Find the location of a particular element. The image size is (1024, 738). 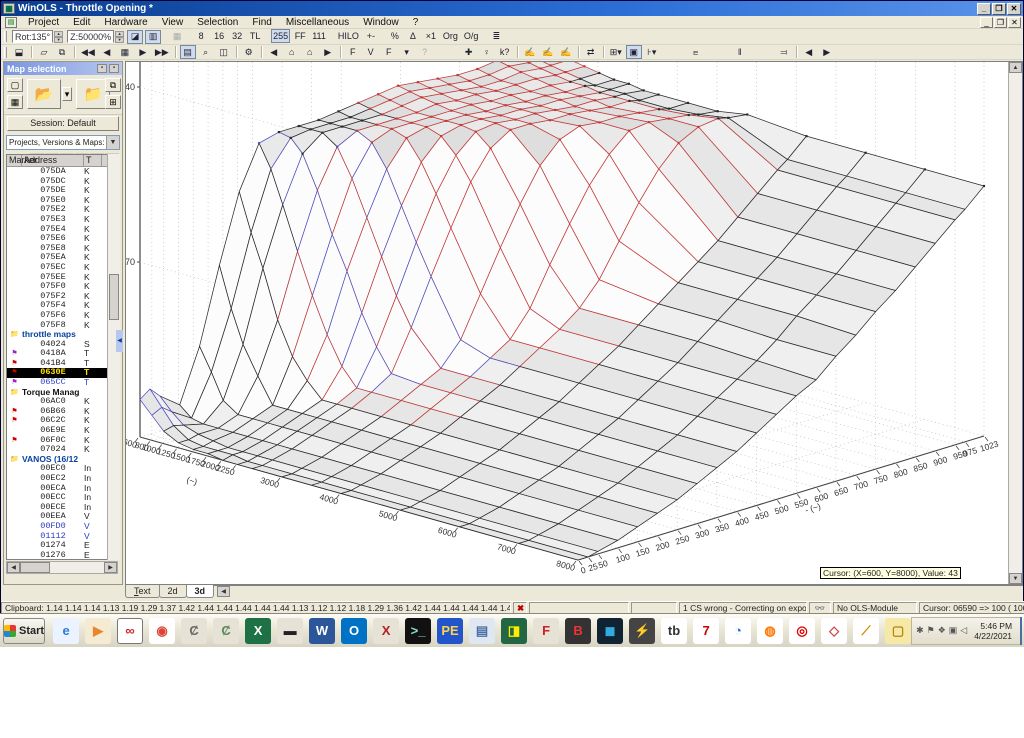

decimal-view-icon: 255 is located at coordinates (281, 36).